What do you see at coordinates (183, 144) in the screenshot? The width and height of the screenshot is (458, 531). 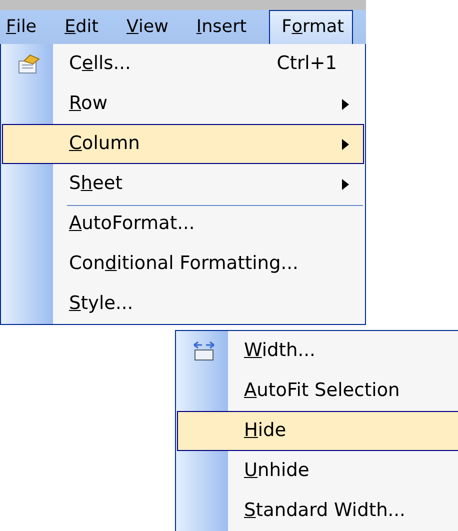 I see `menu-item: Column` at bounding box center [183, 144].